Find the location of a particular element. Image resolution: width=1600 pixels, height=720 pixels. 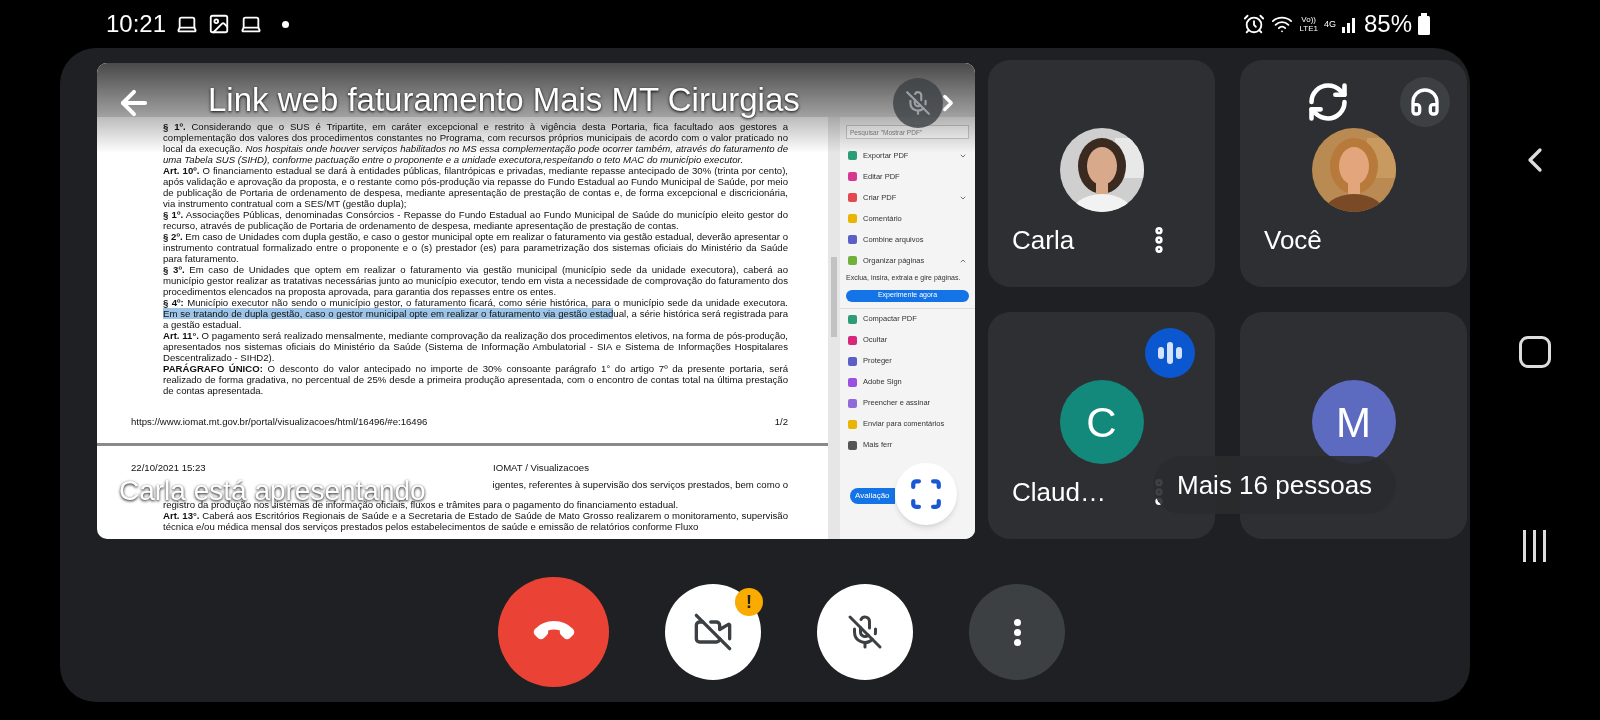

document-paragraph: Art. 13°. Caberá aos Escritórios Regionais de Saúde e a Secretaria de Estado de Saúde de Mato Grosso realizarem o monitoramento, supervisão técnica e/ou médica mensal dos serviços prestados pelos estabelecimentos de saúde e emissão de relatórios conforme Fluxo is located at coordinates (475, 521).